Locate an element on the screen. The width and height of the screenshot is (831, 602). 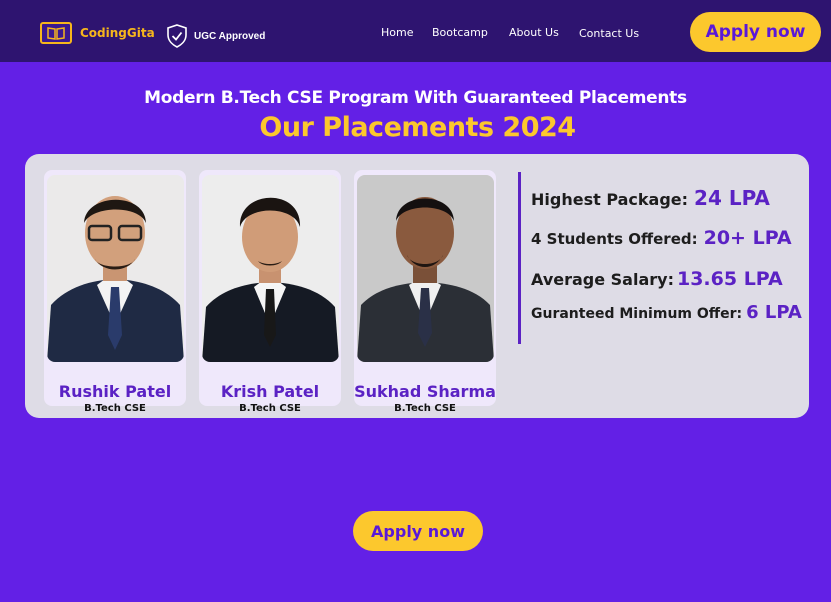
ugc-label: UGC Approved is located at coordinates (230, 36).